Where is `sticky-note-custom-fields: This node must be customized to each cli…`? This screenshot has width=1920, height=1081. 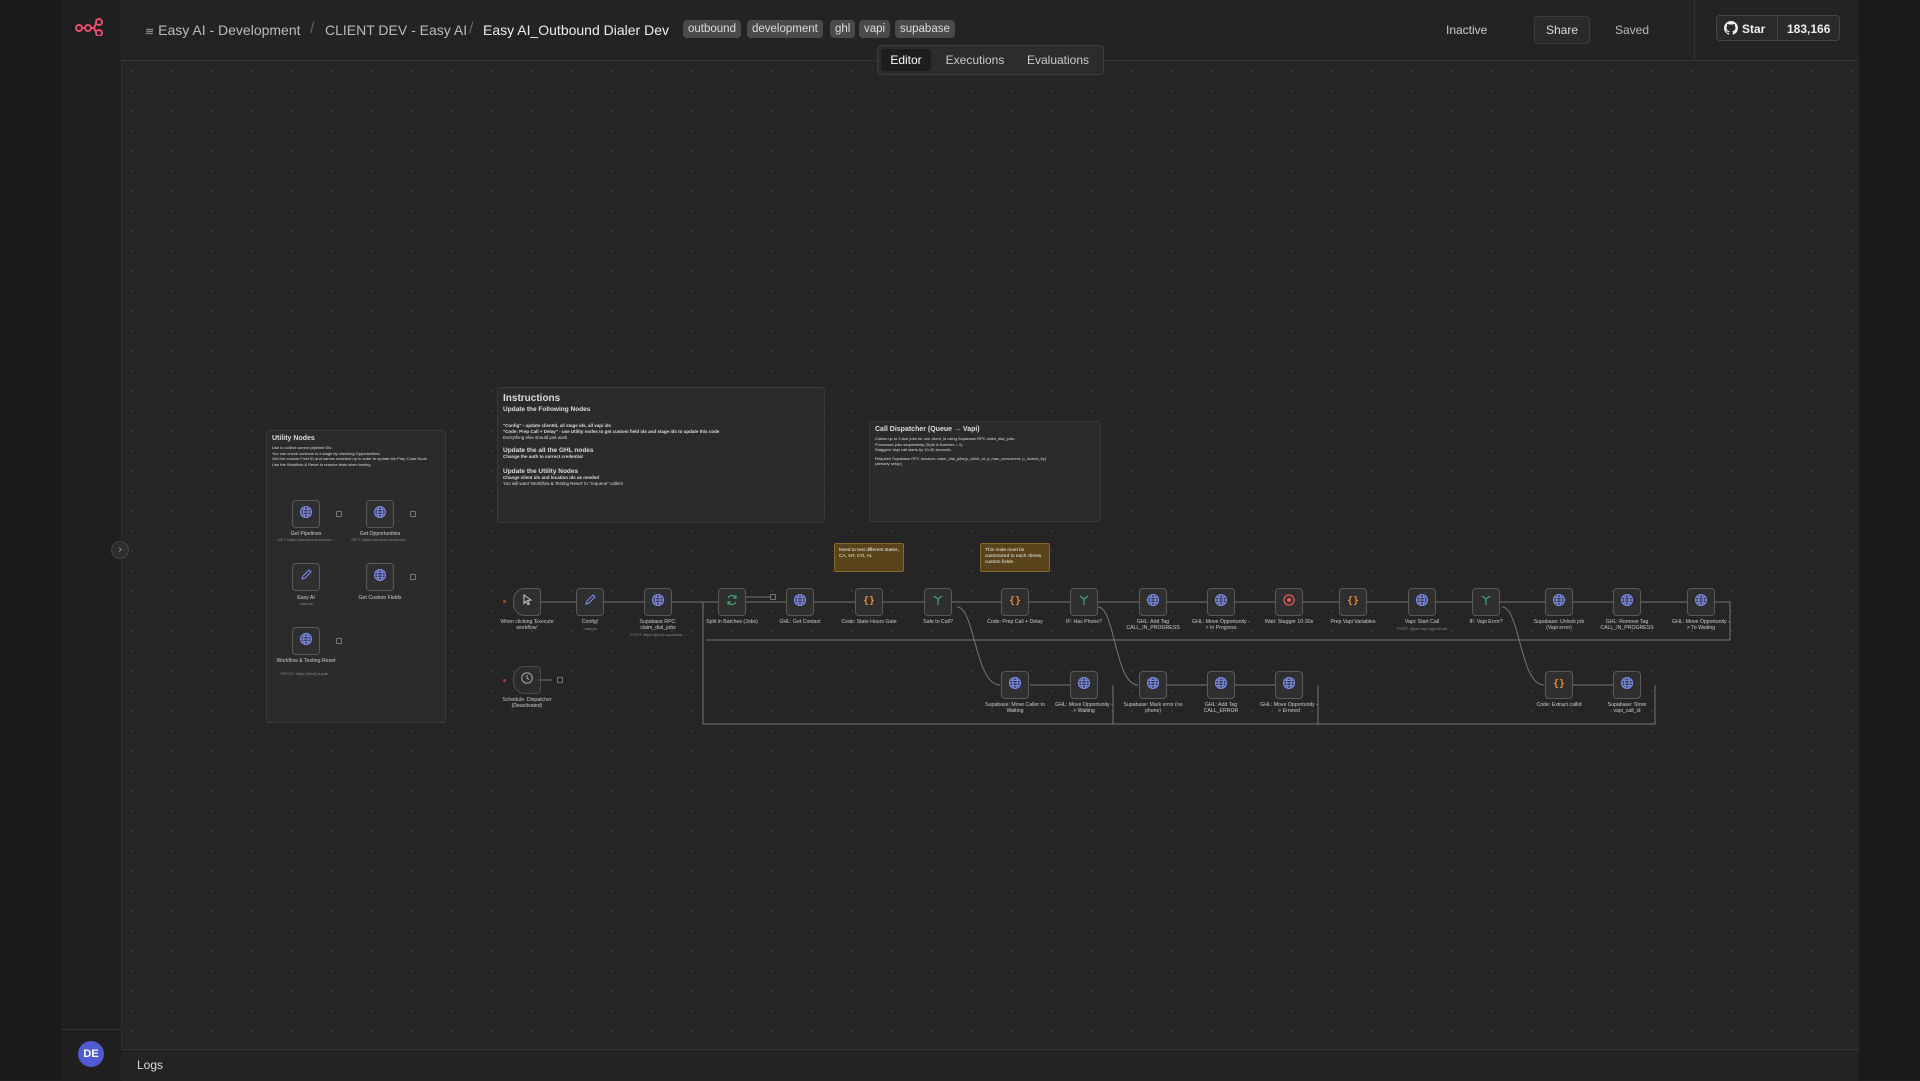
sticky-note-custom-fields: This node must be customized to each cli… is located at coordinates (1015, 557).